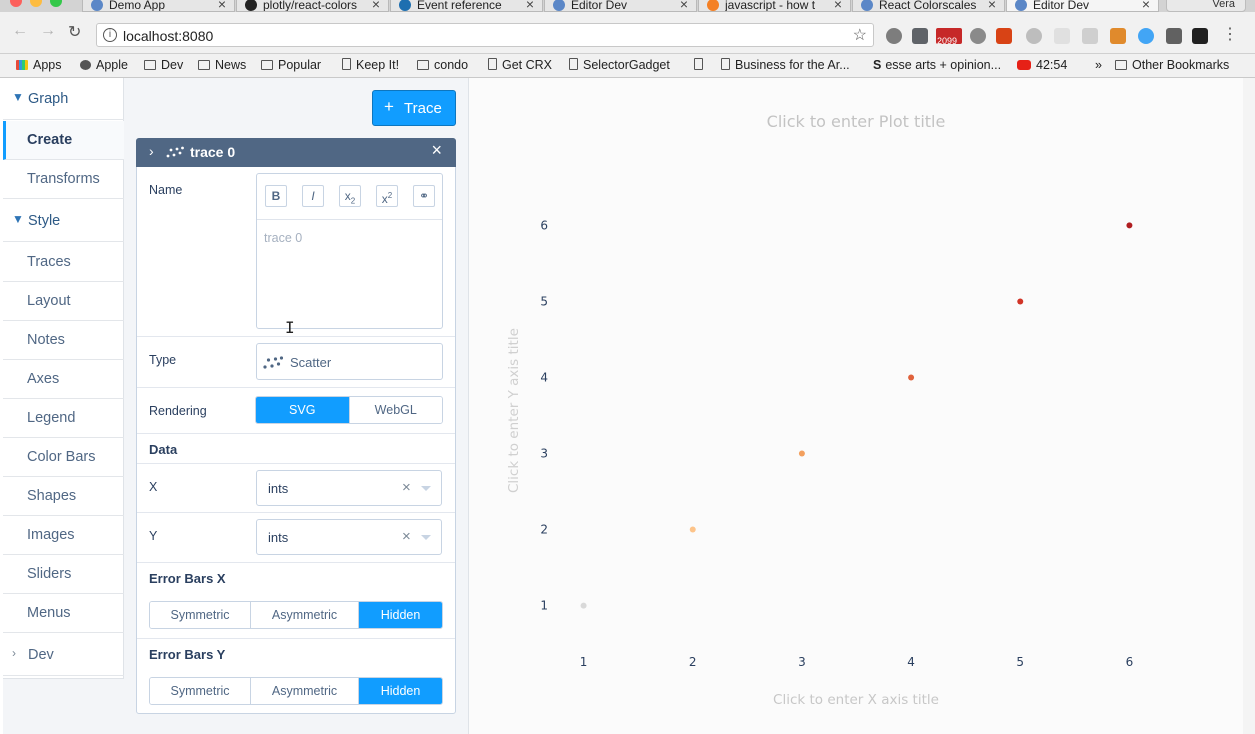  I want to click on bookmark-apps: Apps, so click(39, 65).